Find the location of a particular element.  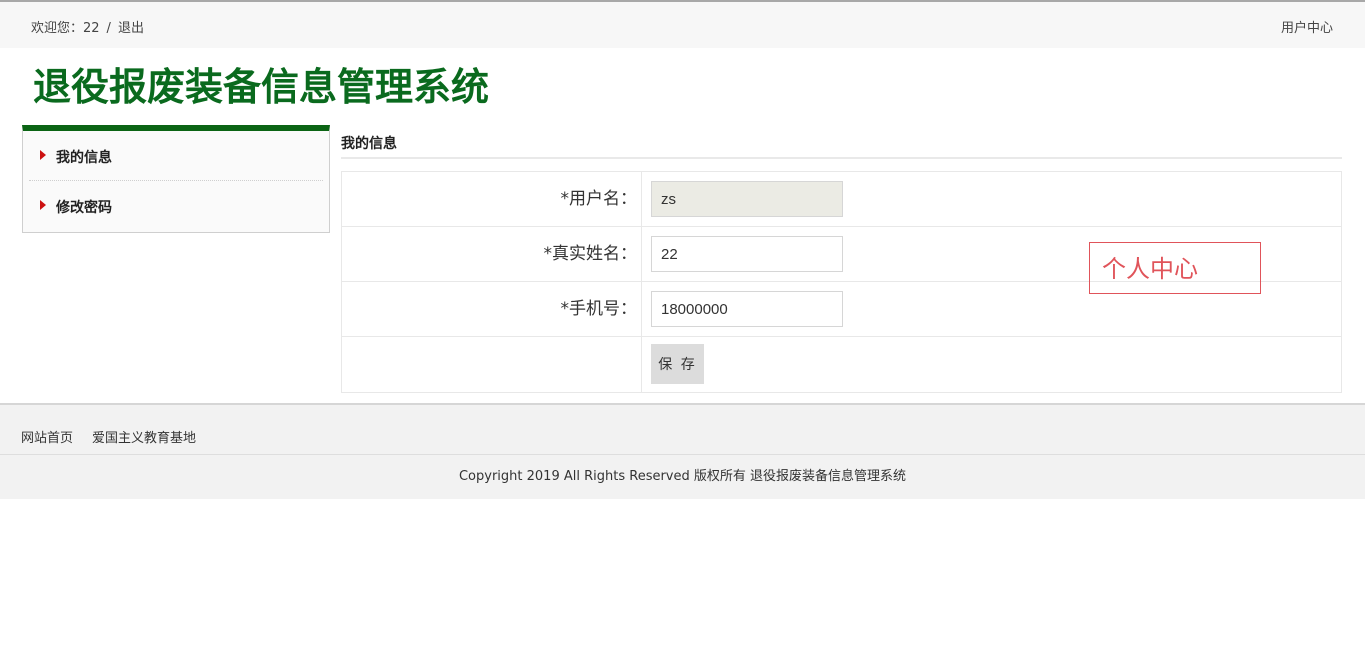

form-row-username: *用户名： is located at coordinates (841, 199).